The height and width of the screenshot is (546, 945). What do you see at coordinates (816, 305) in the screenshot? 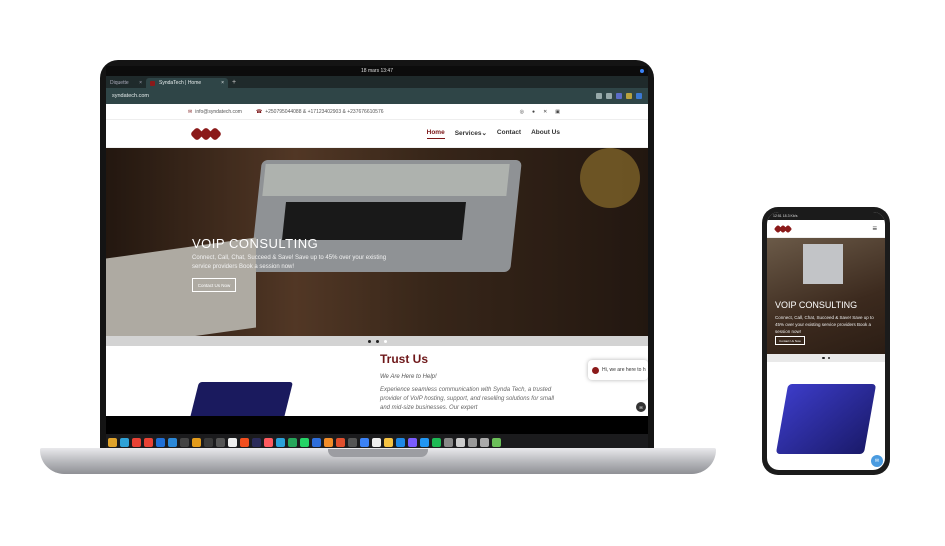
I see `phone-hero-title: VOIP CONSULTING` at bounding box center [816, 305].